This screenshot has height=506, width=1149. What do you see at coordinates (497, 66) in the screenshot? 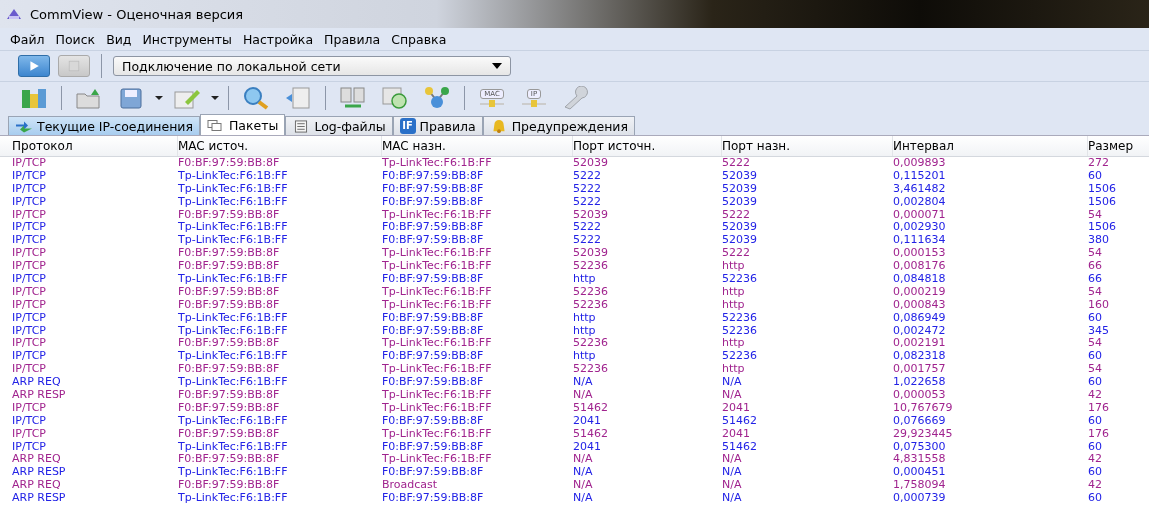
I see `caret-icon` at bounding box center [497, 66].